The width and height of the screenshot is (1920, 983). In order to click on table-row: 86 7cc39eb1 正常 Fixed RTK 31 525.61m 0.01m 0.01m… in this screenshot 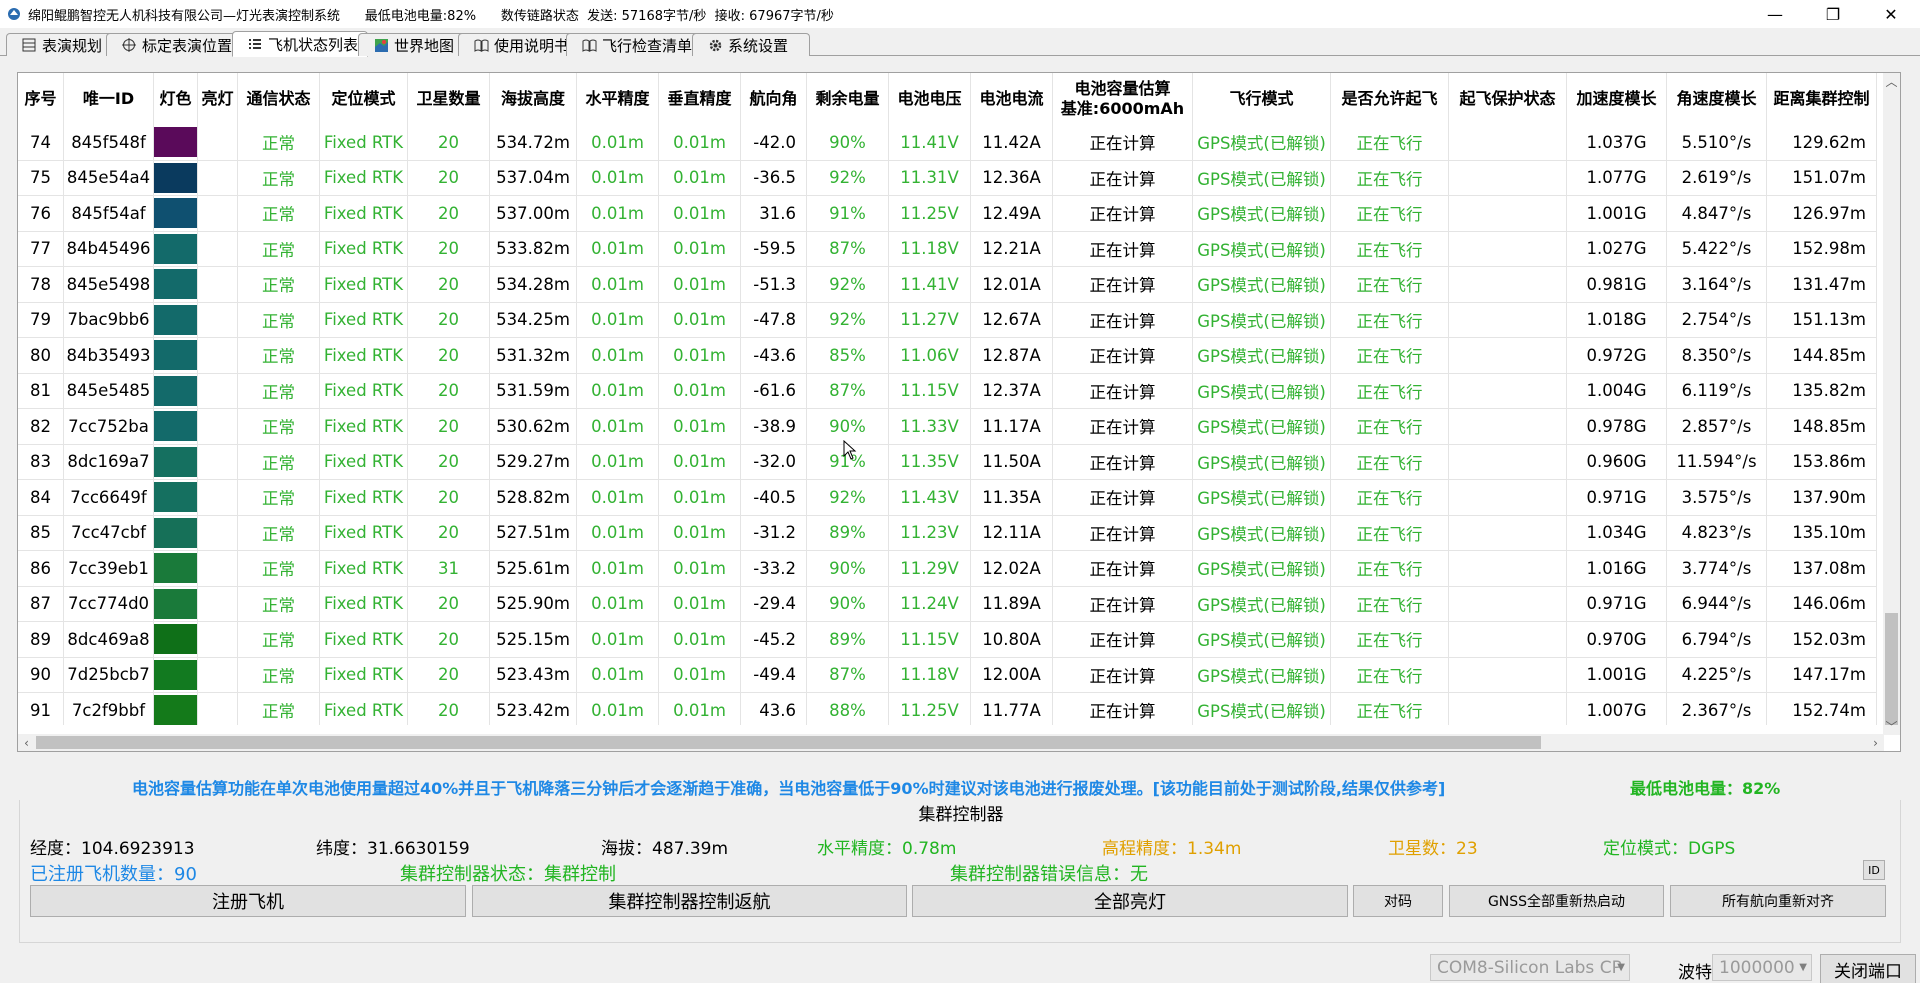, I will do `click(947, 569)`.